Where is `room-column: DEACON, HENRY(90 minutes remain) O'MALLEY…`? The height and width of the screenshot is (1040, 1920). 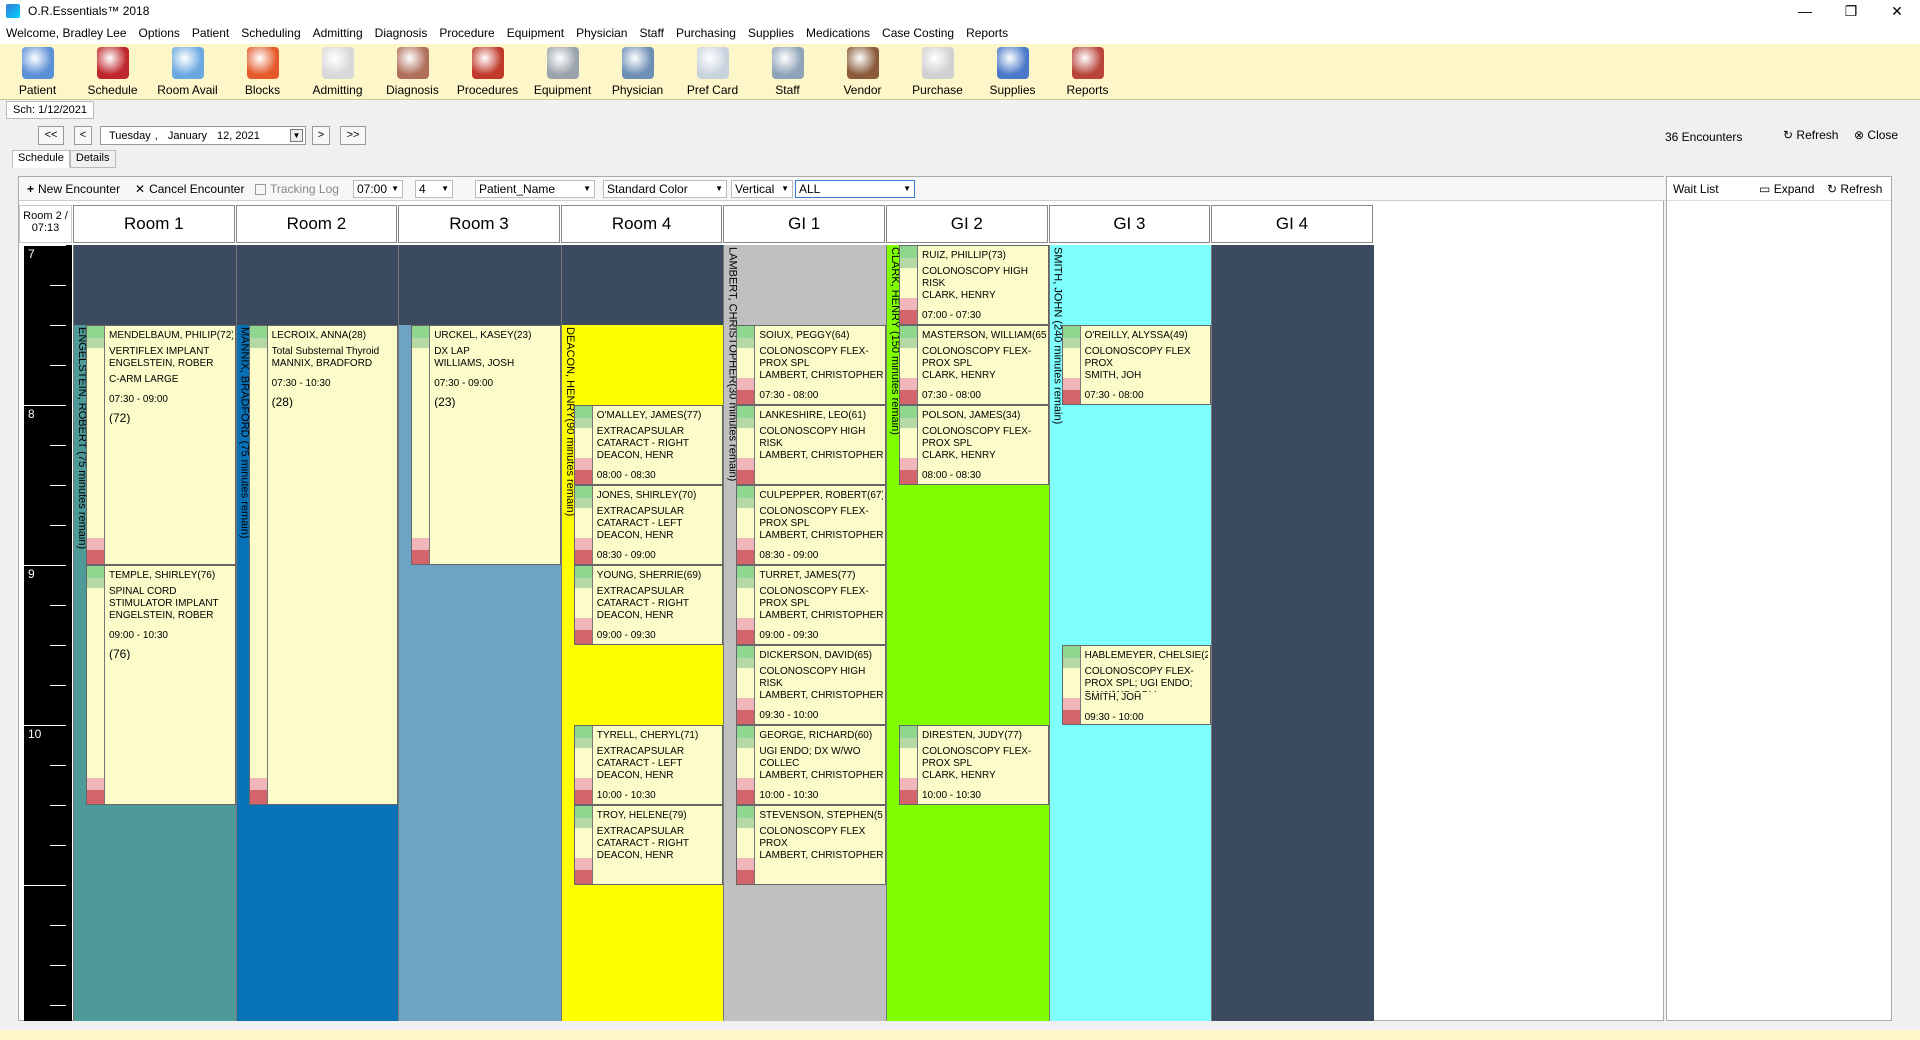 room-column: DEACON, HENRY(90 minutes remain) O'MALLEY… is located at coordinates (642, 633).